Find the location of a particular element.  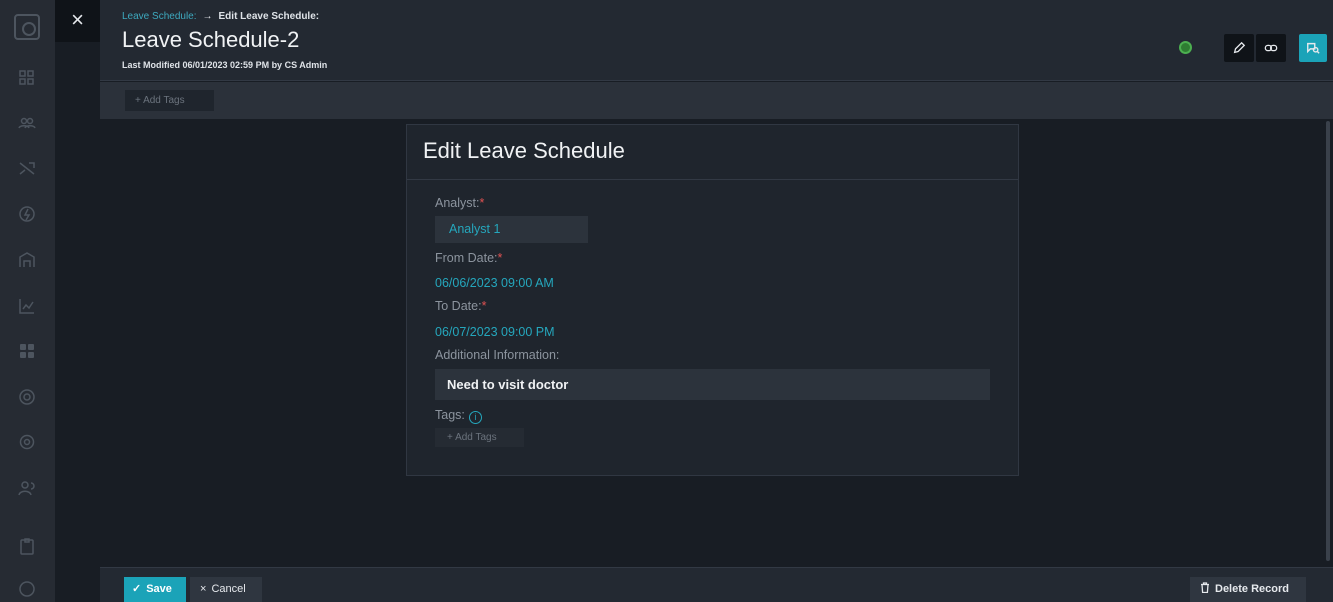

analyst-field: Analyst 1 is located at coordinates (511, 229).